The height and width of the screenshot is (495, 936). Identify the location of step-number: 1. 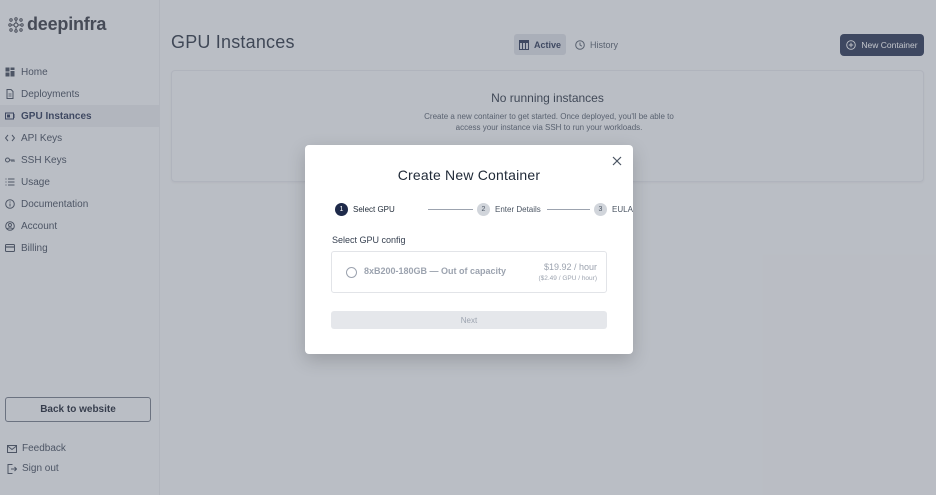
(341, 209).